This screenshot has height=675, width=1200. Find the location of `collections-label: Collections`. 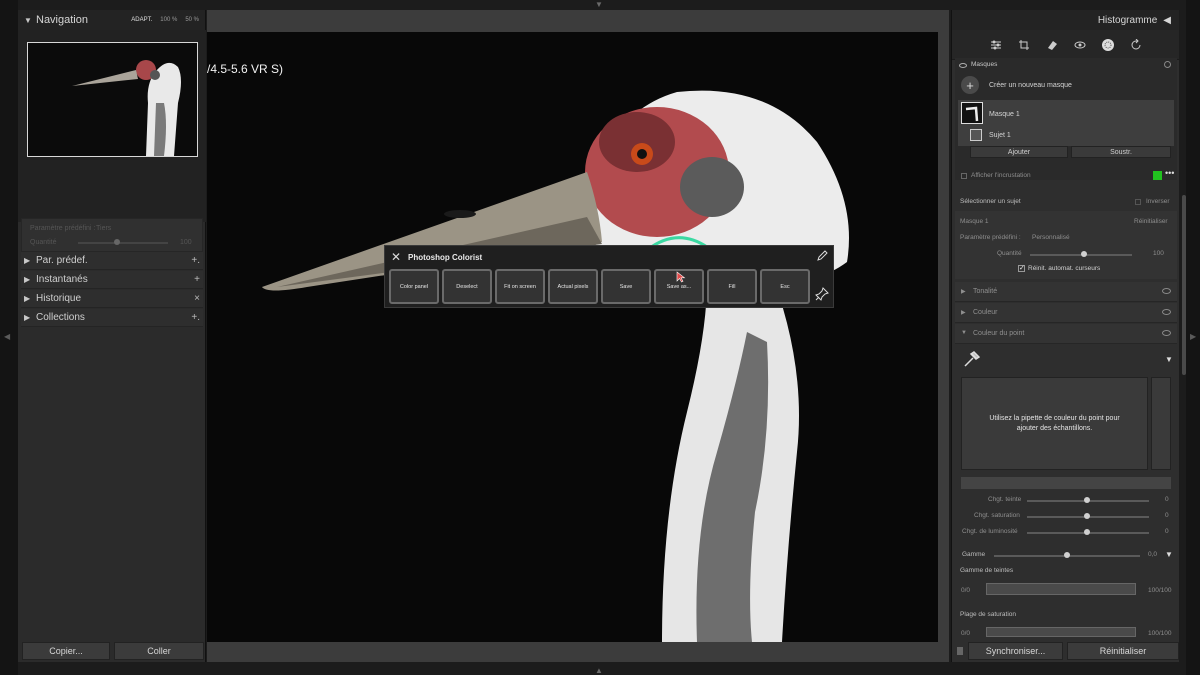

collections-label: Collections is located at coordinates (60, 317).